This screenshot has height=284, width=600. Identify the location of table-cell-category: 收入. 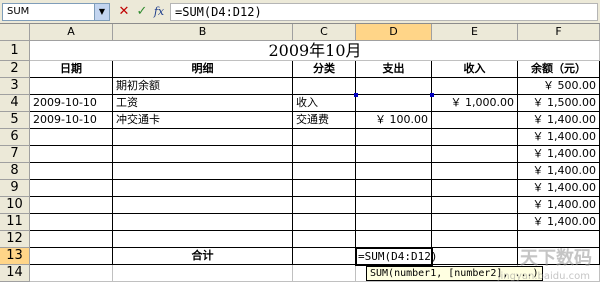
(324, 103).